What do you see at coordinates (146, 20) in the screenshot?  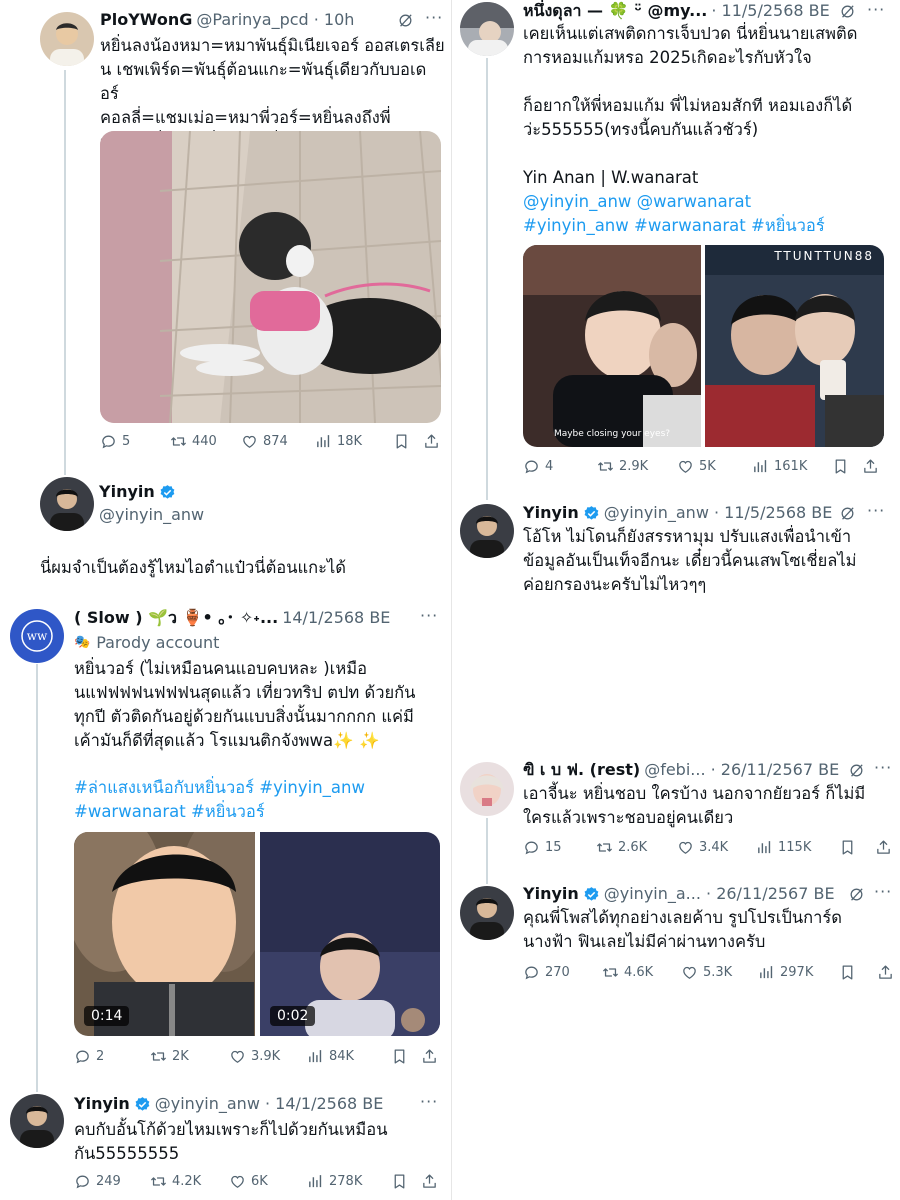 I see `author-name: PloYWonG` at bounding box center [146, 20].